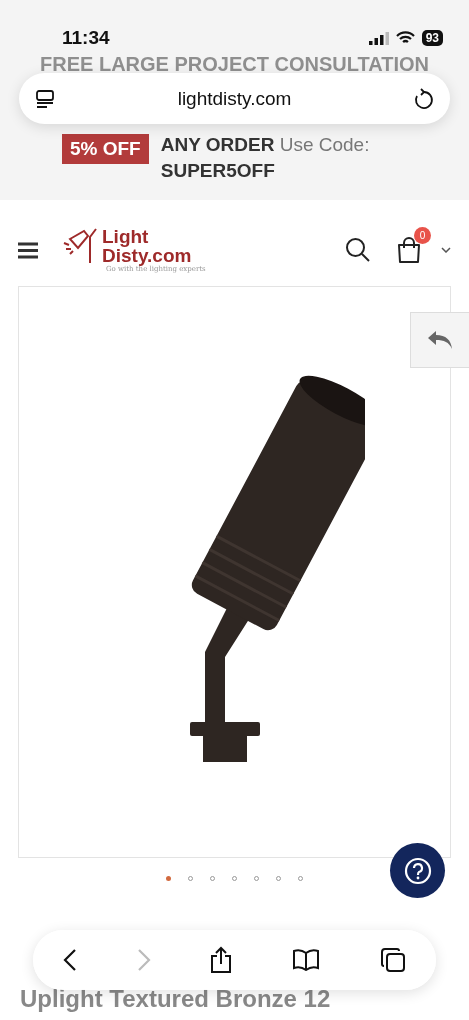 The image size is (469, 1020). What do you see at coordinates (265, 145) in the screenshot?
I see `offer-text: ANY ORDER Use Code:` at bounding box center [265, 145].